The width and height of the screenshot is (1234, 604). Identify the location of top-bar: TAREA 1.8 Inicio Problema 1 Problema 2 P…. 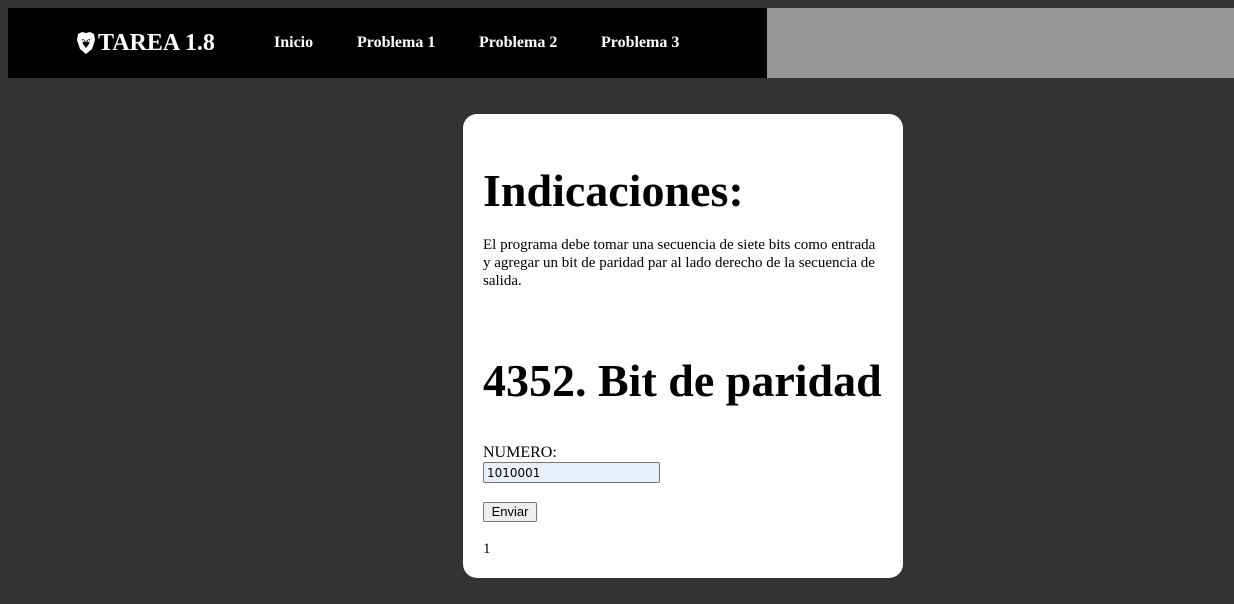
(621, 43).